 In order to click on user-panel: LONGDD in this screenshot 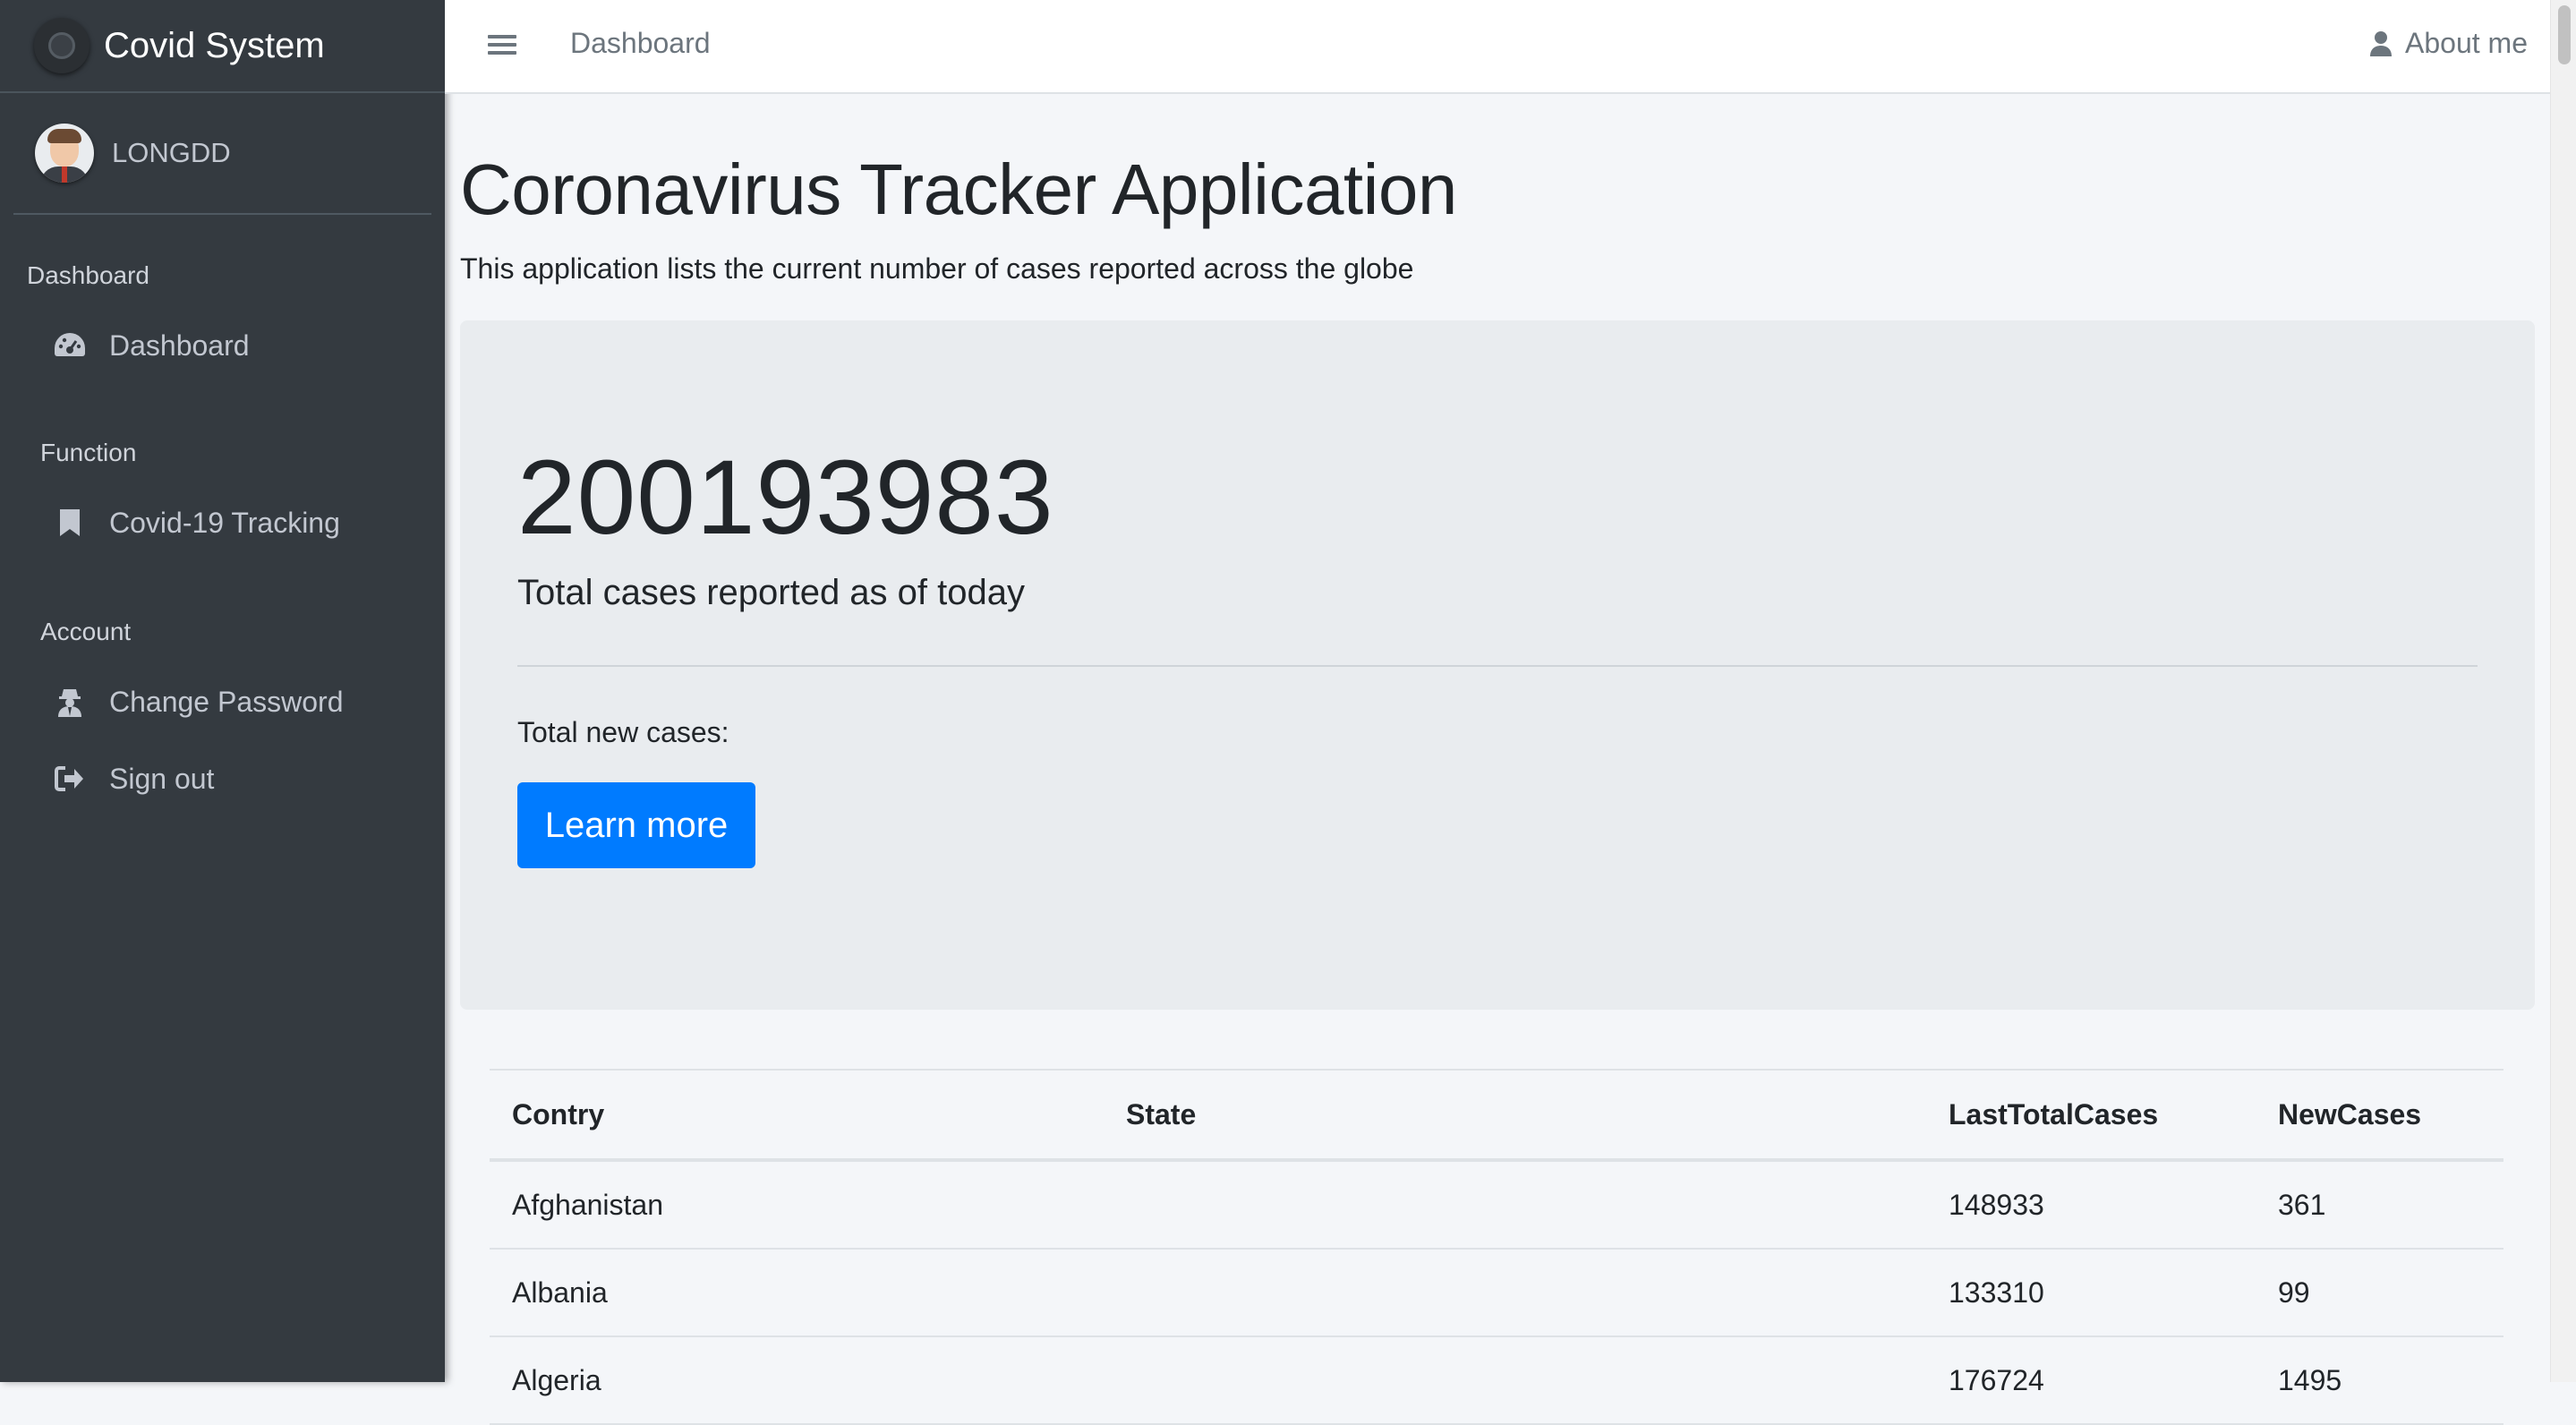, I will do `click(222, 154)`.